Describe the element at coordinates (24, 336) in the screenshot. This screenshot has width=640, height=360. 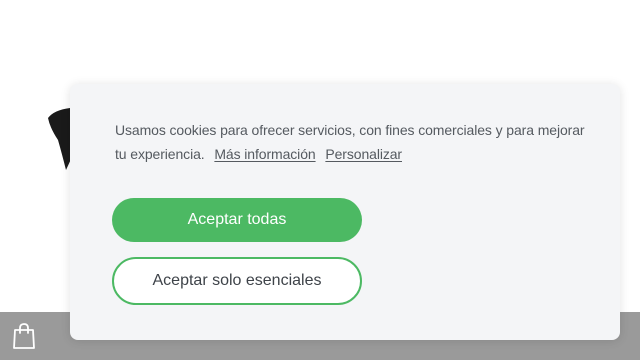
I see `shopping-bag-icon` at that location.